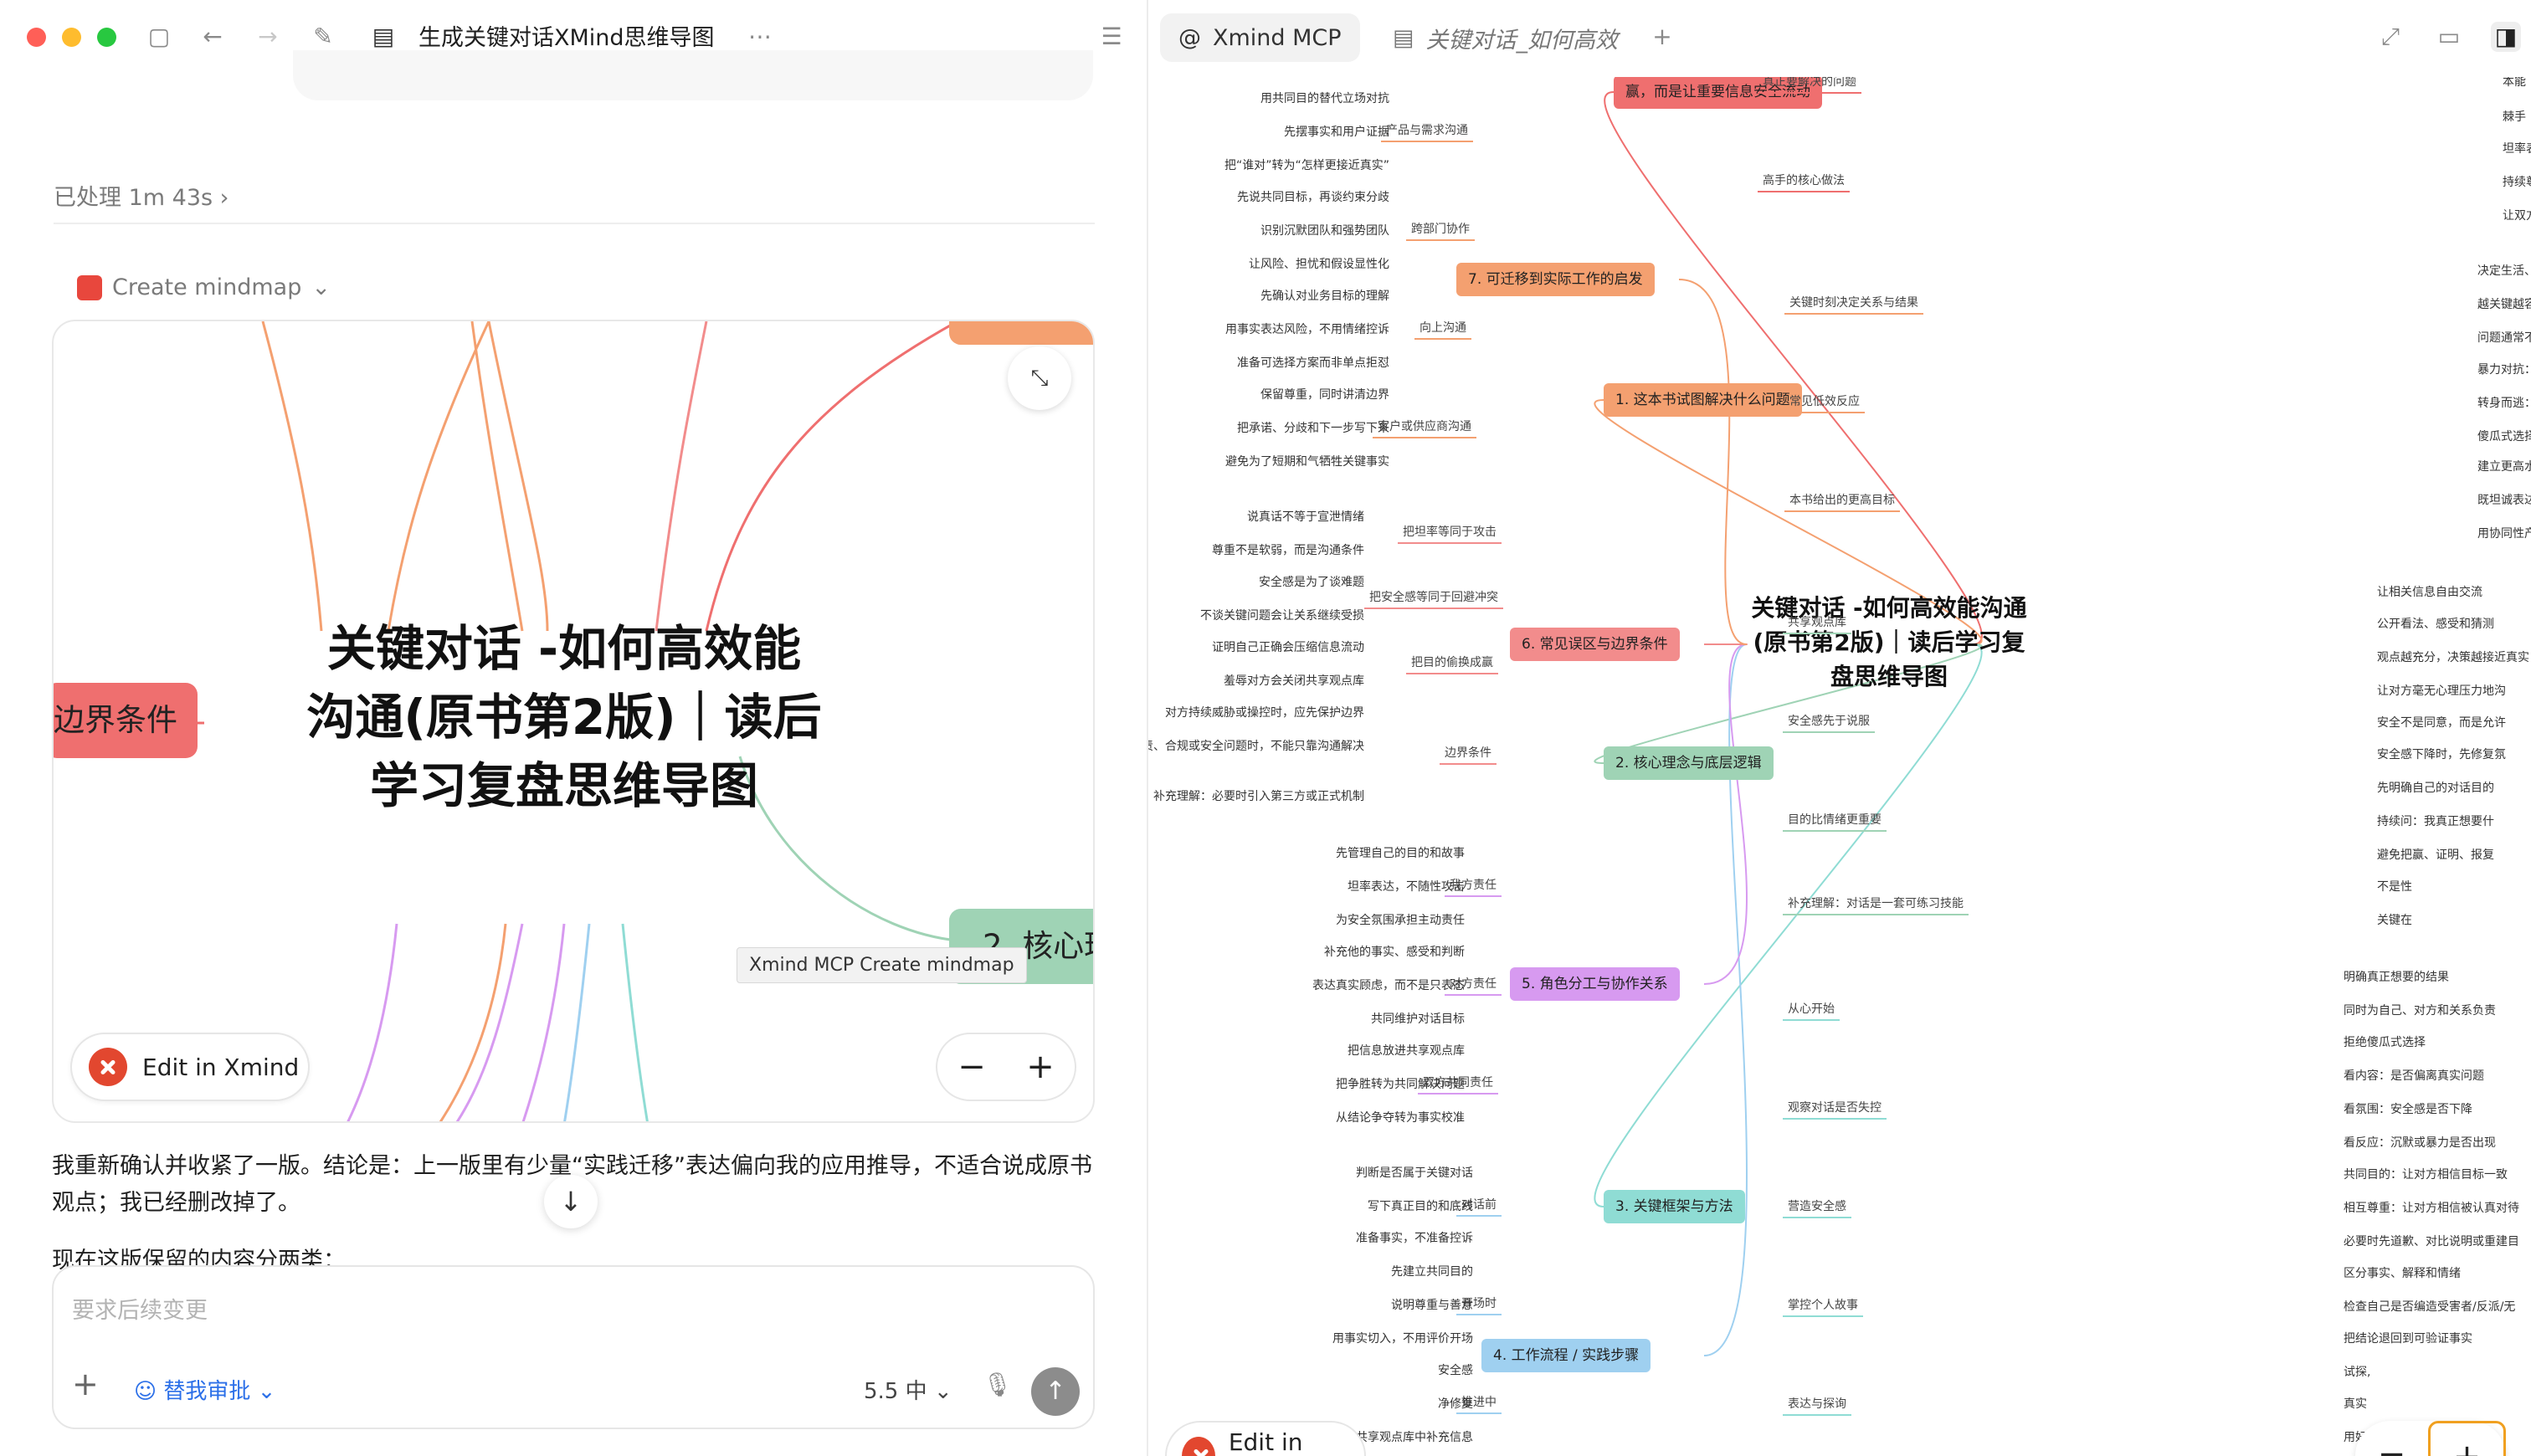 The height and width of the screenshot is (1456, 2531). What do you see at coordinates (1288, 647) in the screenshot?
I see `leaf-l6: 证明自己正确会压缩信息流动` at bounding box center [1288, 647].